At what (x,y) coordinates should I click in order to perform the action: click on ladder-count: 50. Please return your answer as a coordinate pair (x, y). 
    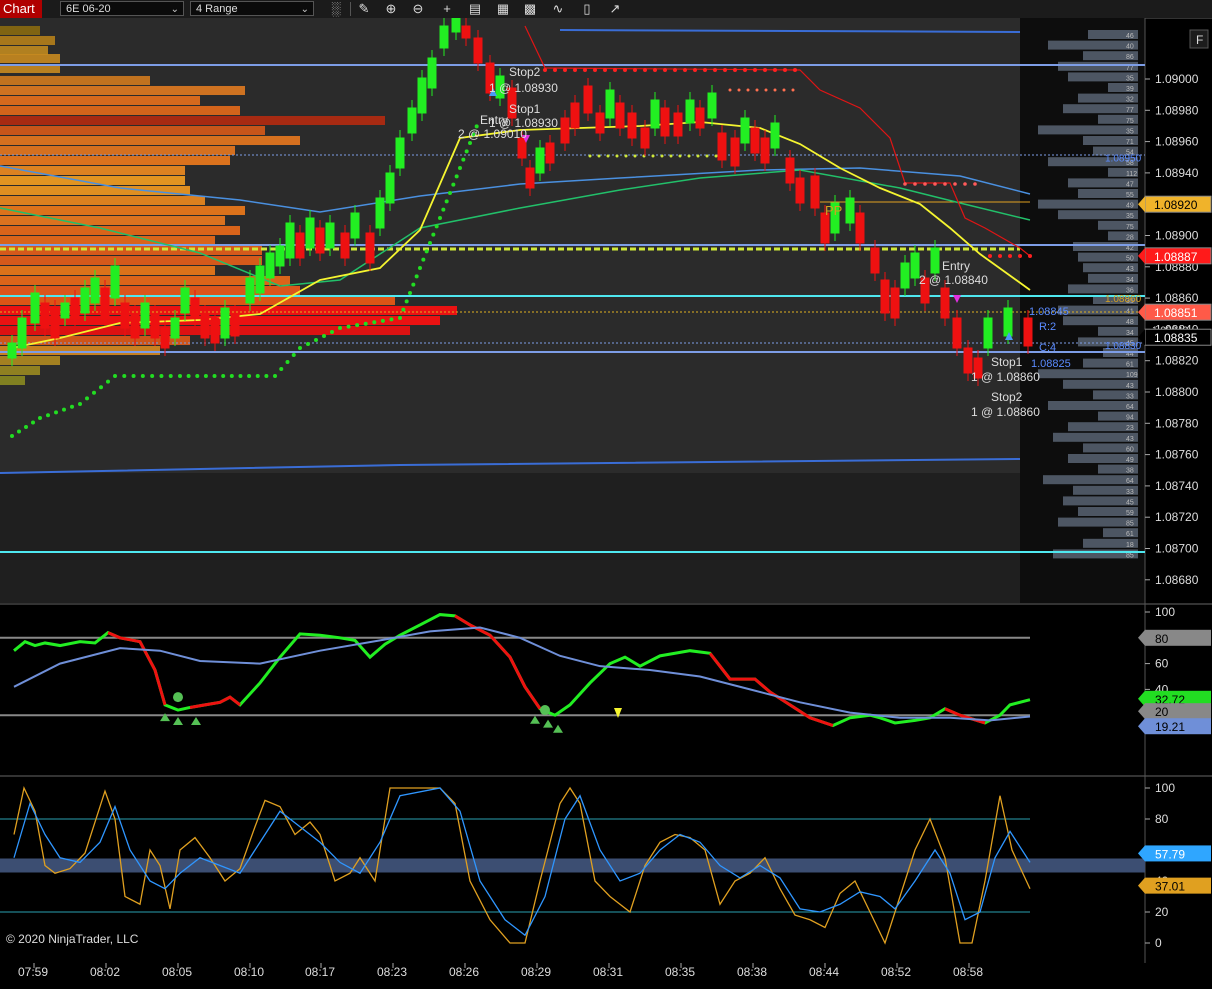
    Looking at the image, I should click on (1130, 259).